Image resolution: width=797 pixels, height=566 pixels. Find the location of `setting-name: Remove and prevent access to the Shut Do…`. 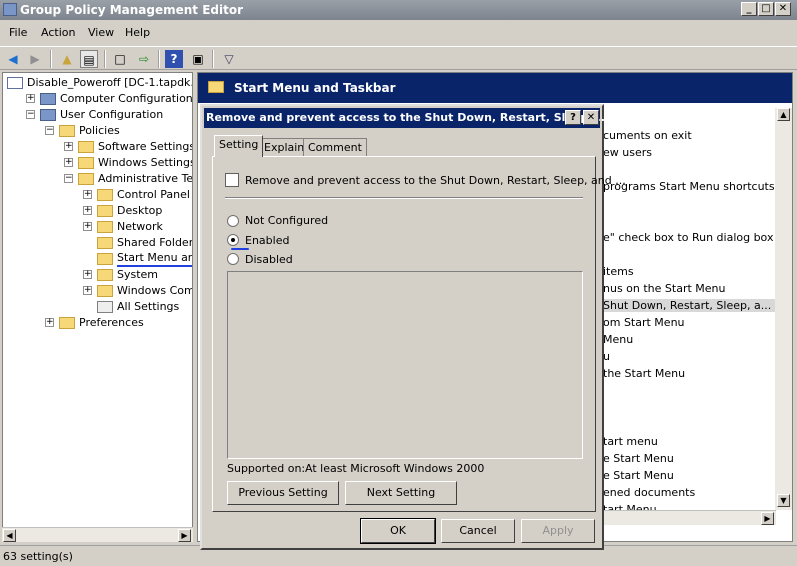

setting-name: Remove and prevent access to the Shut Do… is located at coordinates (435, 180).